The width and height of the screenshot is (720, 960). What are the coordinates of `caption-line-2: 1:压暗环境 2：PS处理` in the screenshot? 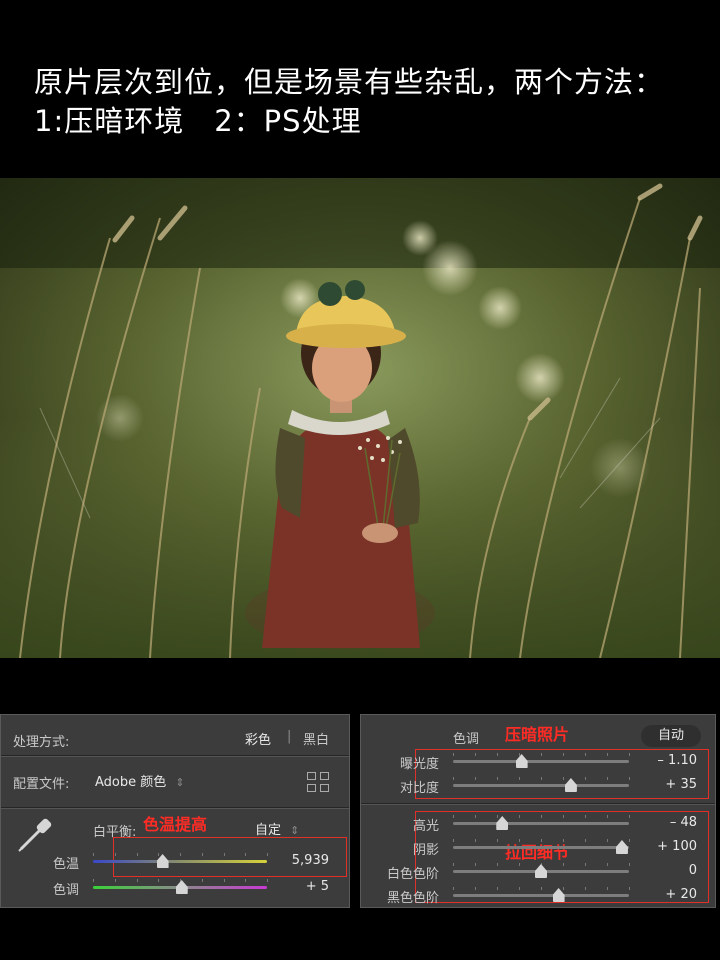 It's located at (198, 121).